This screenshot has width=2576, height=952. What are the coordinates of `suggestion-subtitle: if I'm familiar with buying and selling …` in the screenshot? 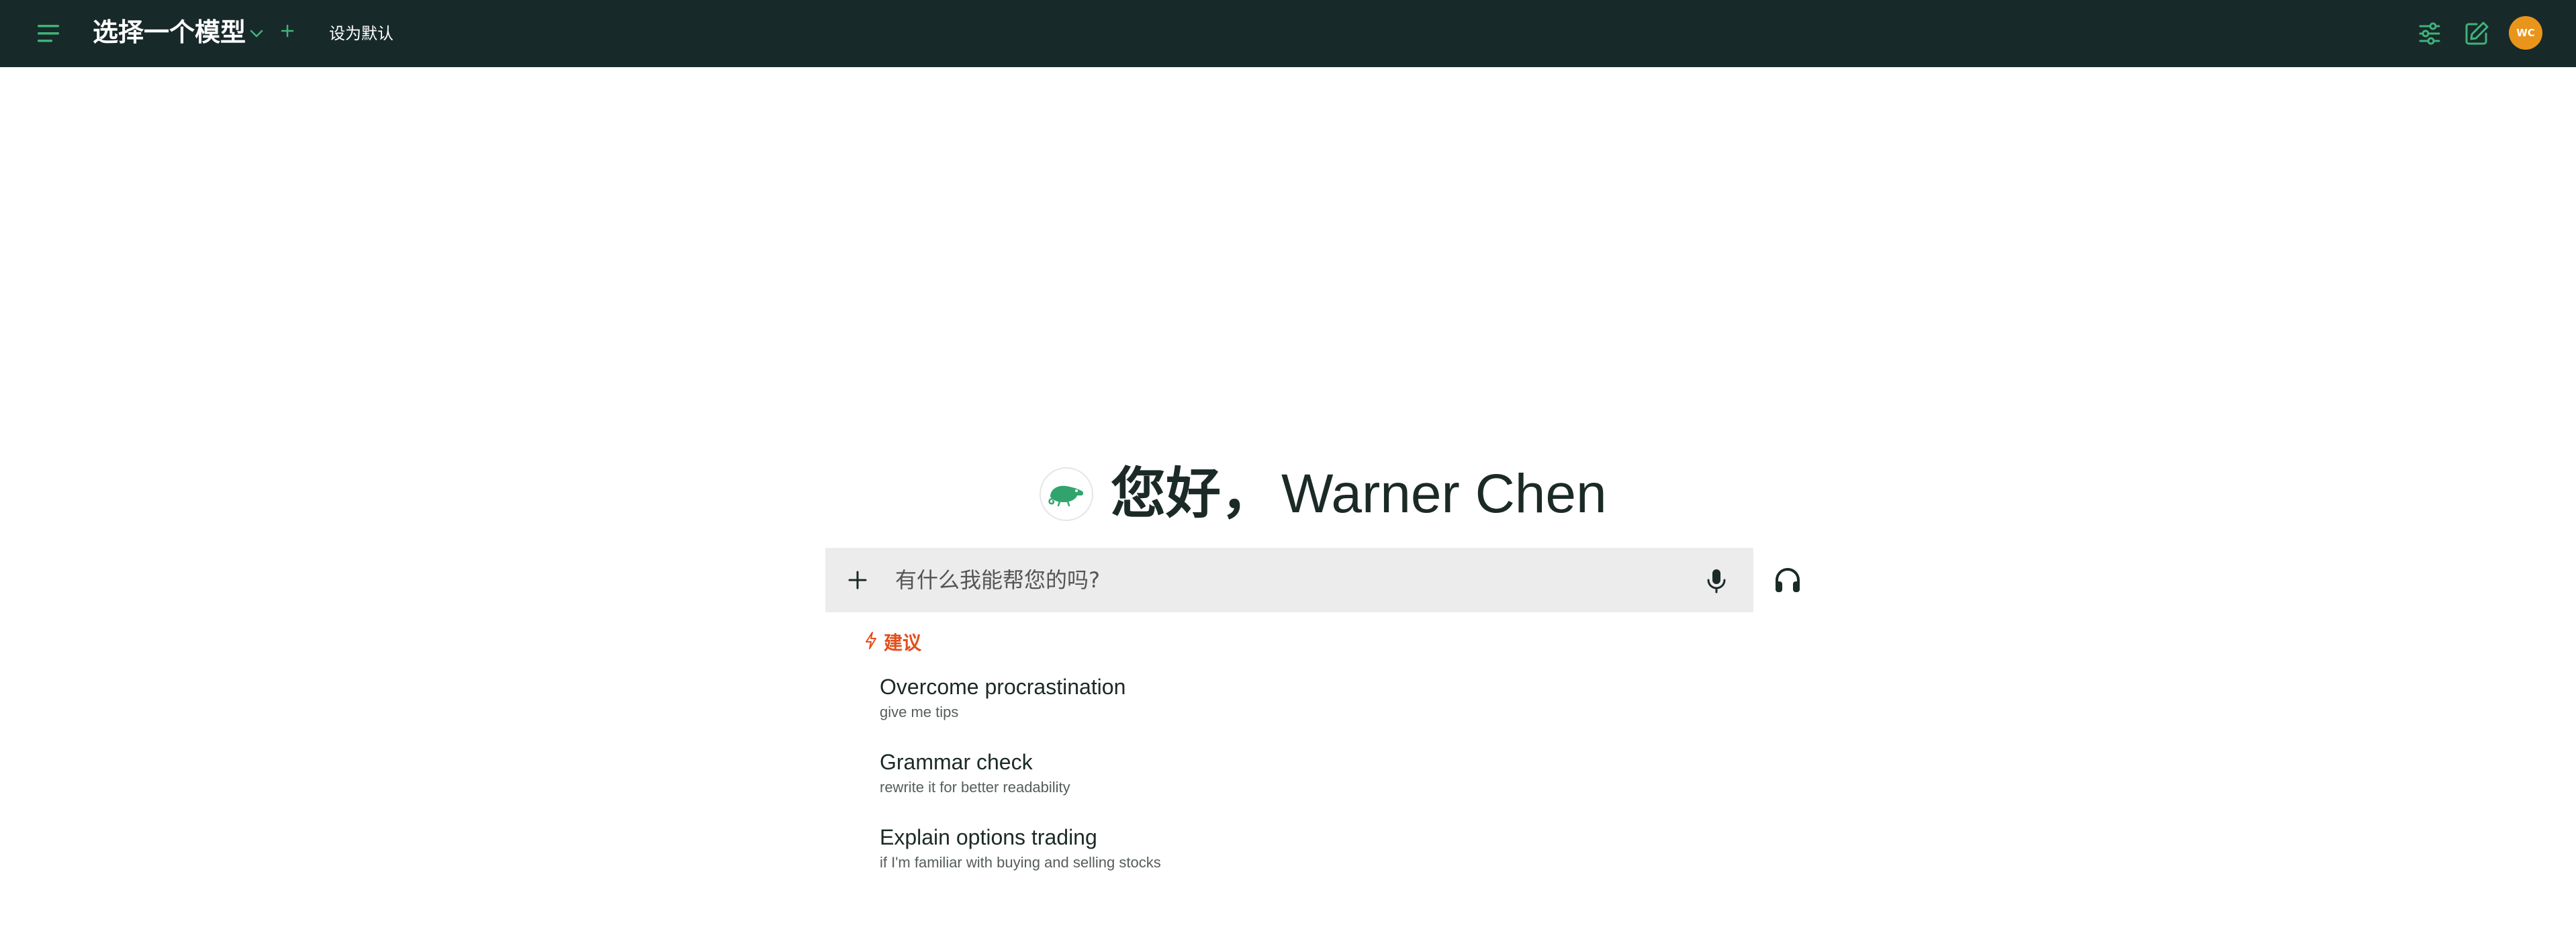 It's located at (1020, 862).